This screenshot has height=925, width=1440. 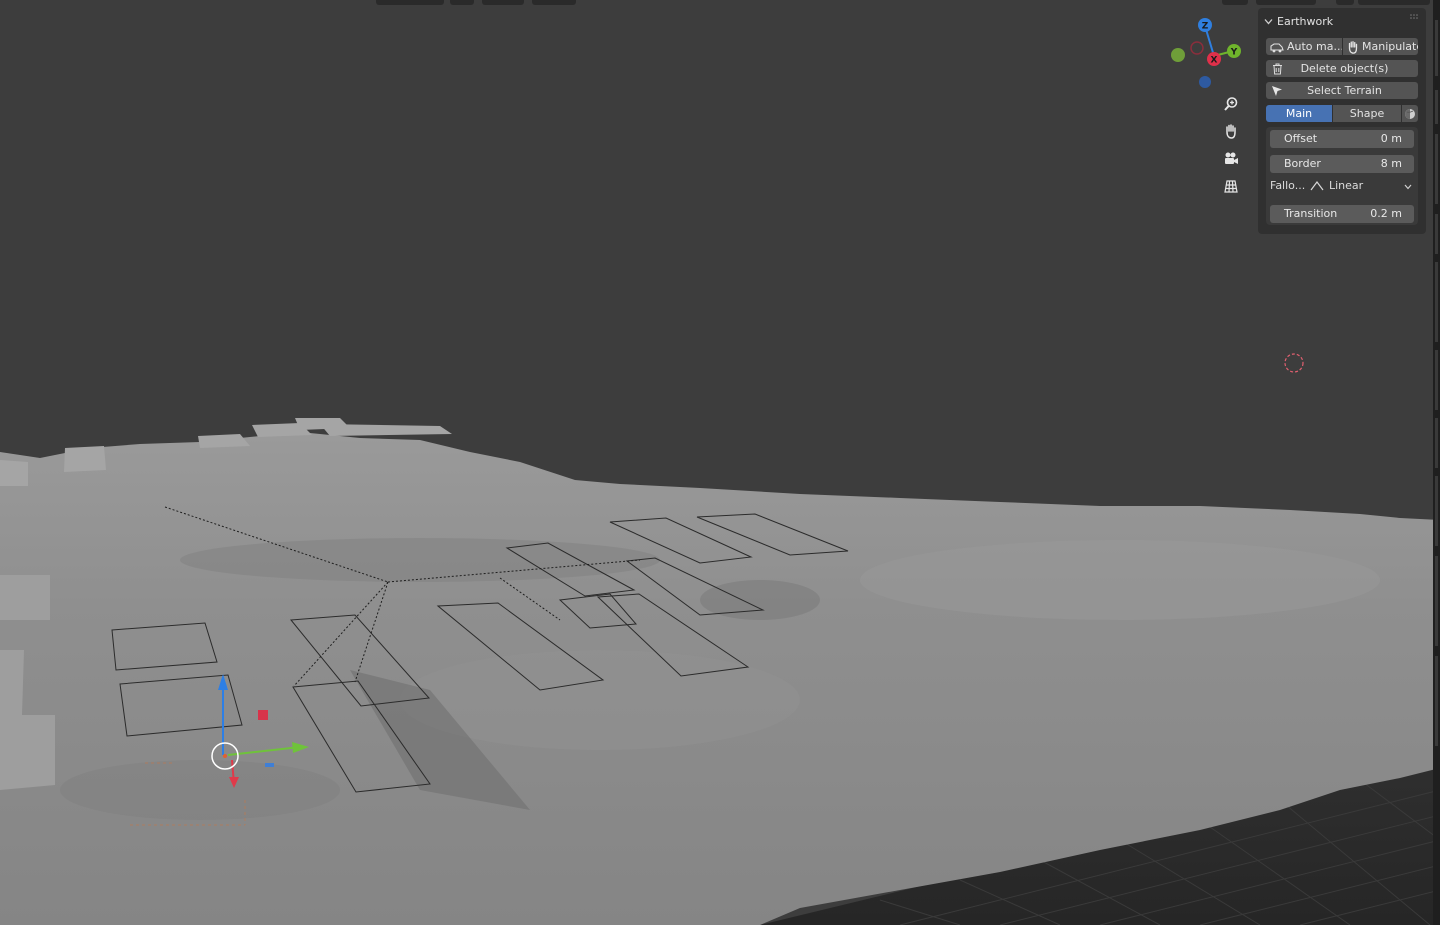 I want to click on zoom-icon, so click(x=1231, y=104).